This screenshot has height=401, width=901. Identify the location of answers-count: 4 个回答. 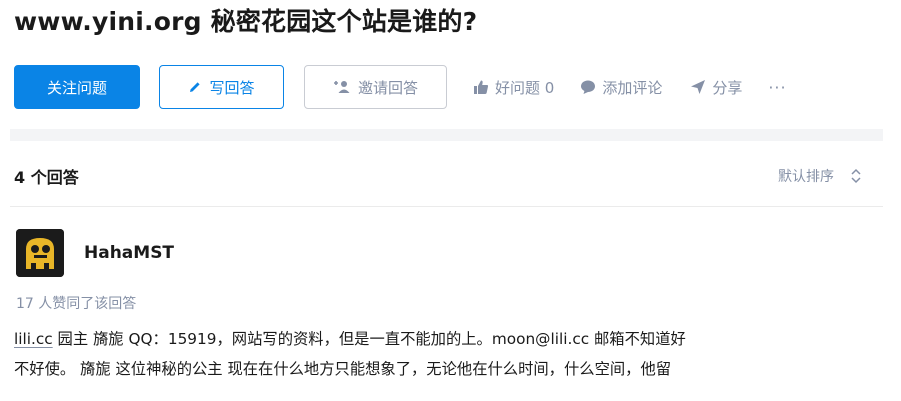
(46, 177).